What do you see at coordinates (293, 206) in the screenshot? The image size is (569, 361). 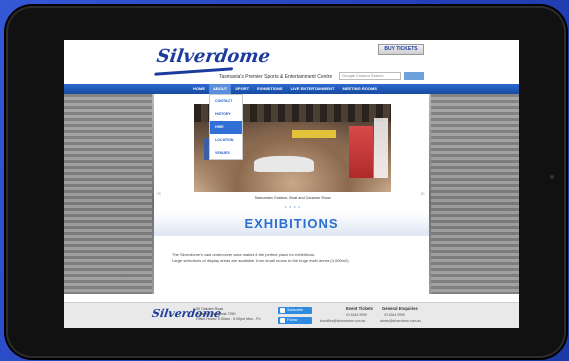 I see `slider-dots: • • • •` at bounding box center [293, 206].